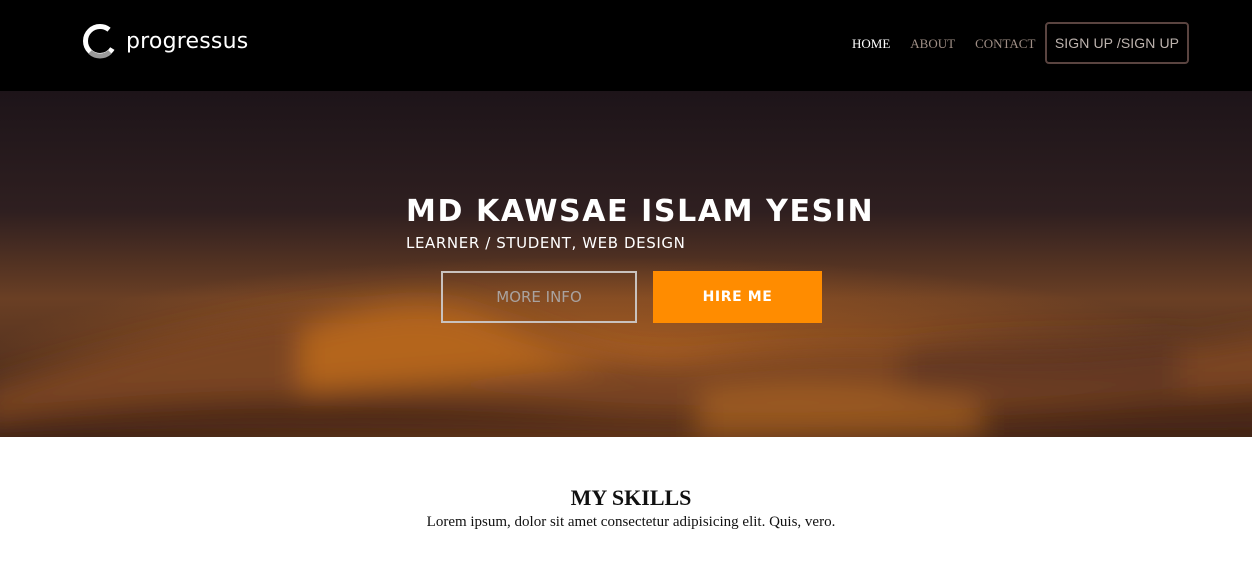 Image resolution: width=1252 pixels, height=563 pixels. What do you see at coordinates (932, 44) in the screenshot?
I see `nav-about-link: ABOUT` at bounding box center [932, 44].